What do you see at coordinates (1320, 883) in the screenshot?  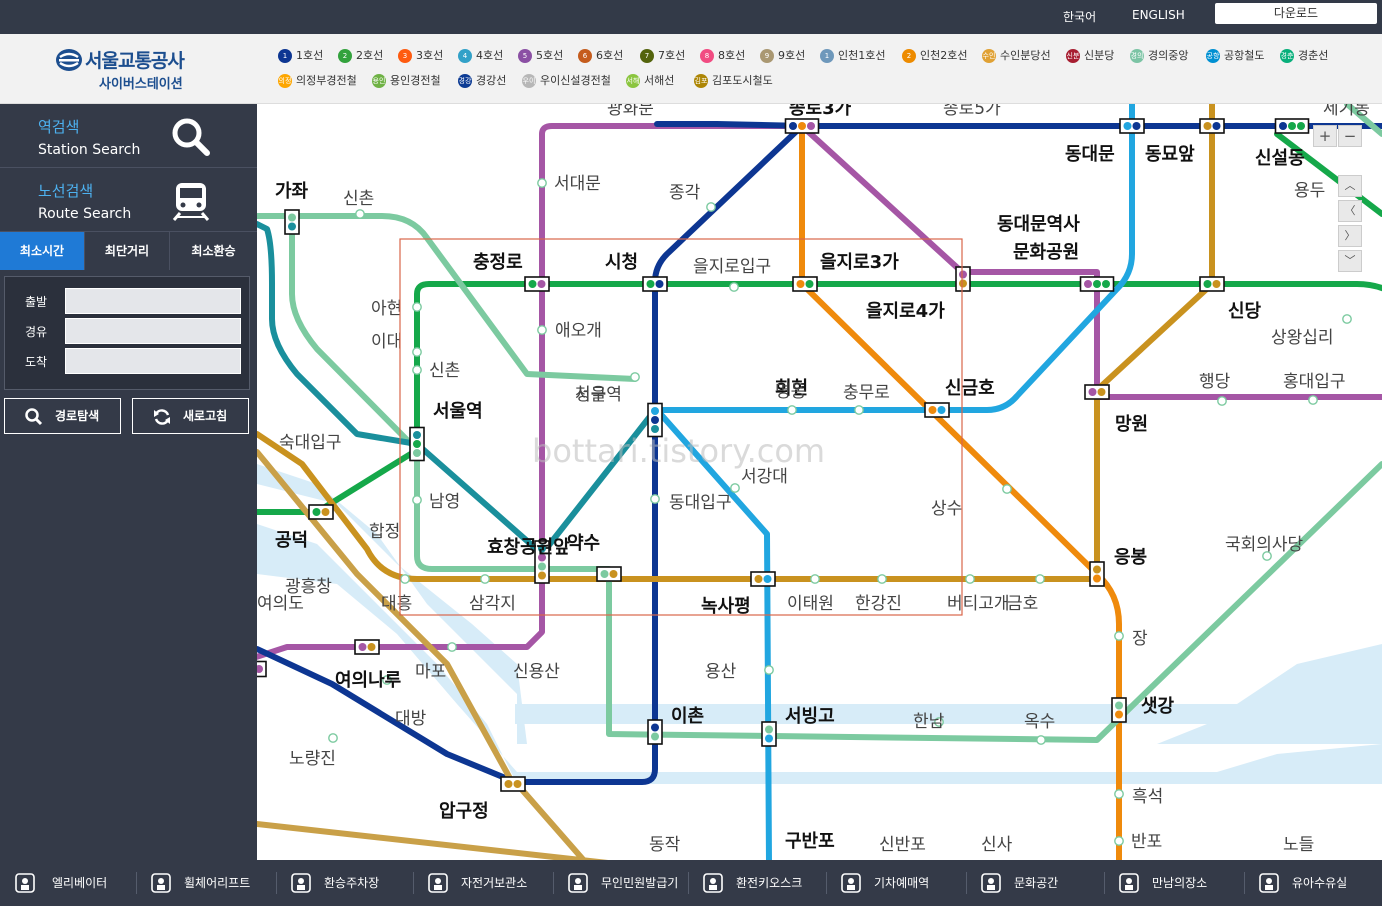 I see `facility-filter-item: 유아수유실` at bounding box center [1320, 883].